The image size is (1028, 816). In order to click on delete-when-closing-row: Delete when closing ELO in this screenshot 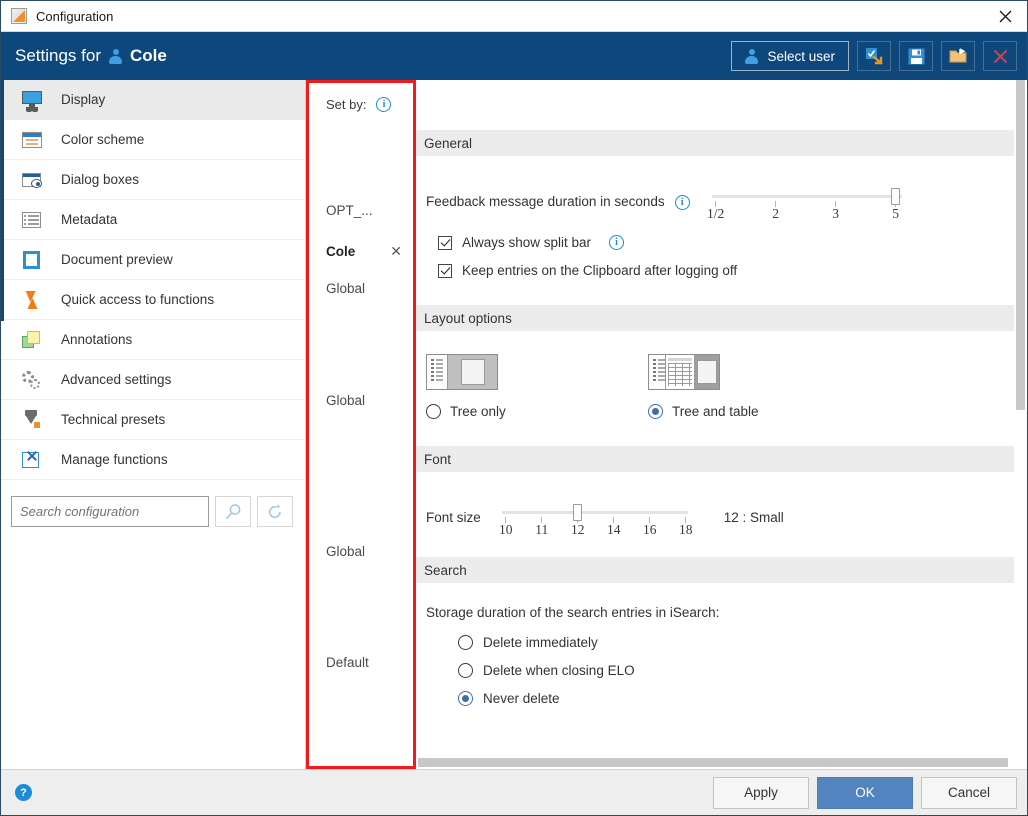, I will do `click(721, 670)`.